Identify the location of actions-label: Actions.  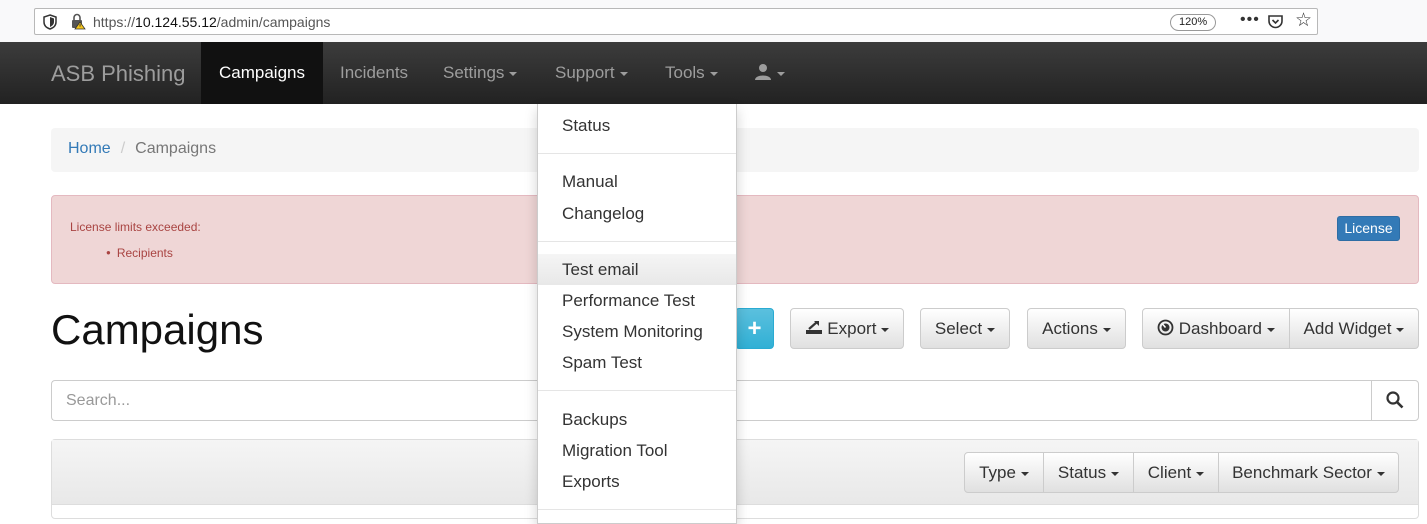
(1070, 328).